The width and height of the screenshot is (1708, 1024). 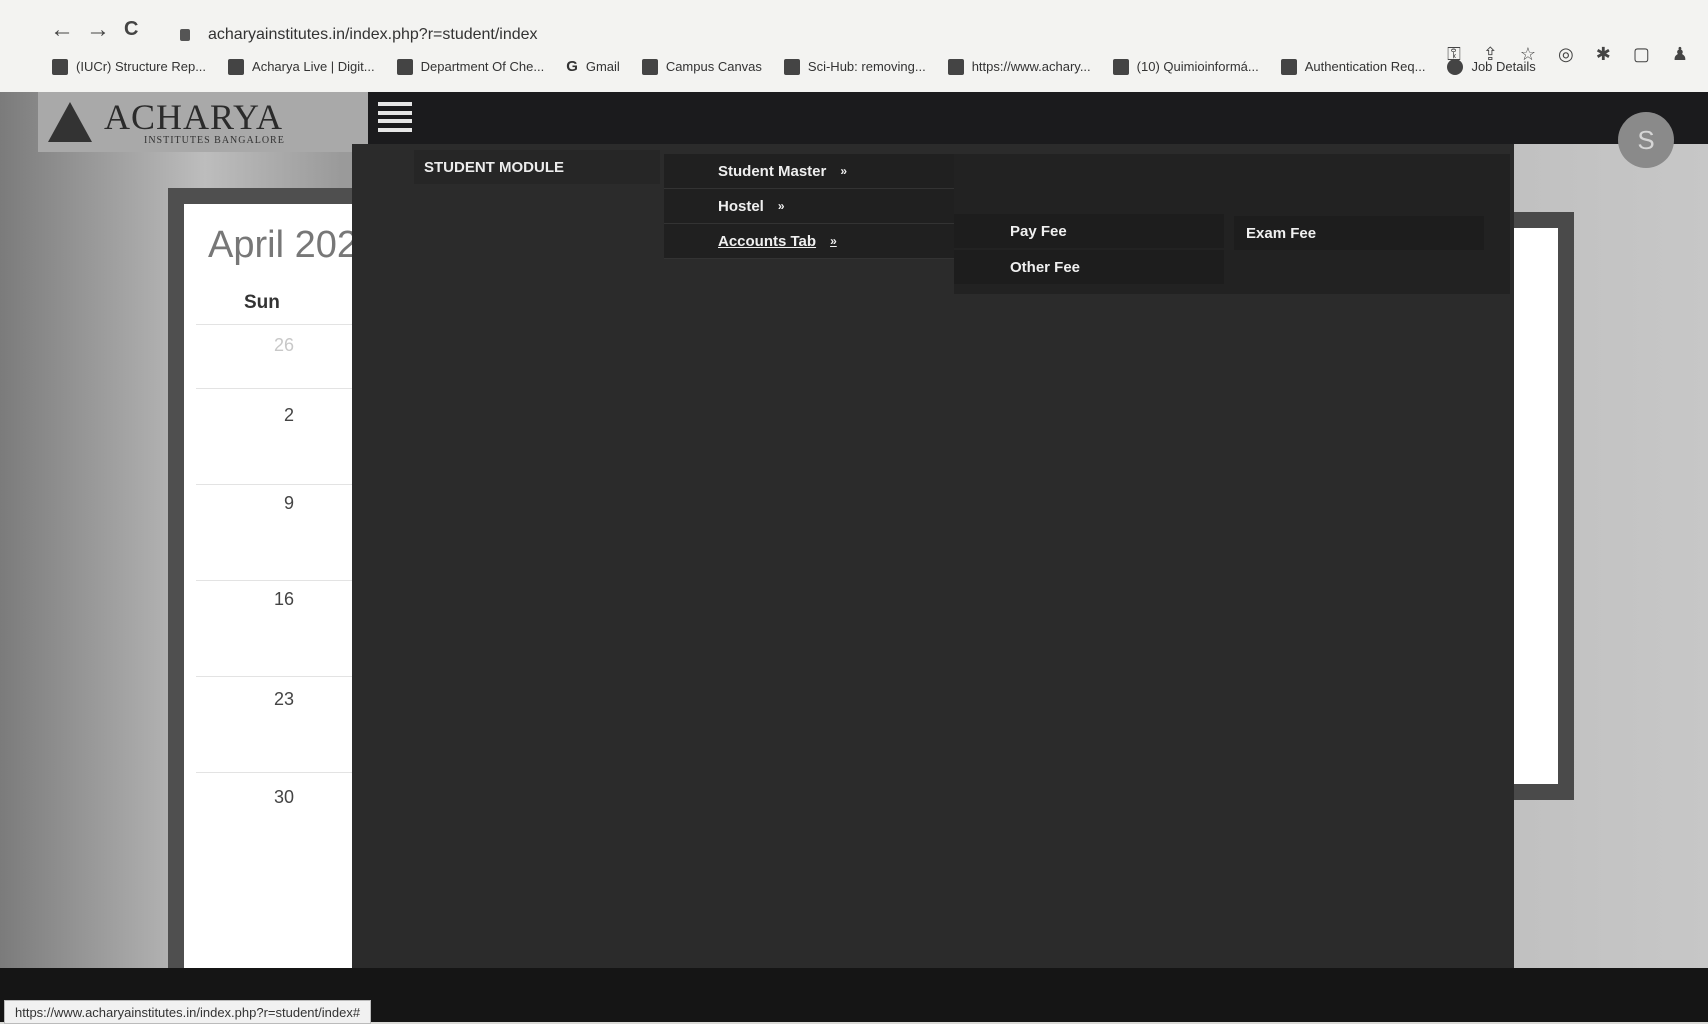 I want to click on auth-icon, so click(x=1288, y=66).